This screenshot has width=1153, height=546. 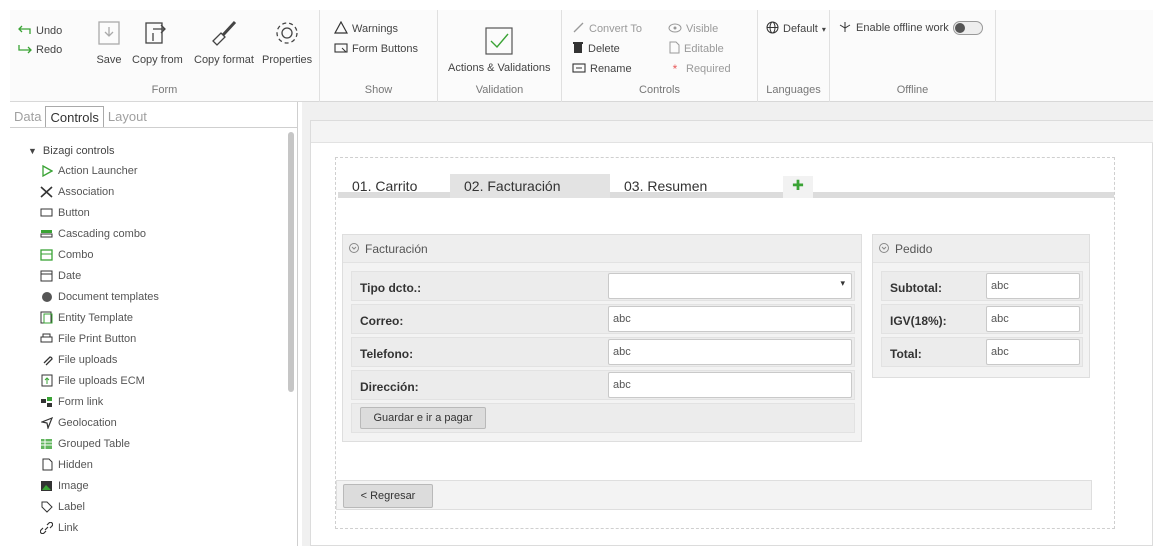 I want to click on location-arrow-icon, so click(x=46, y=422).